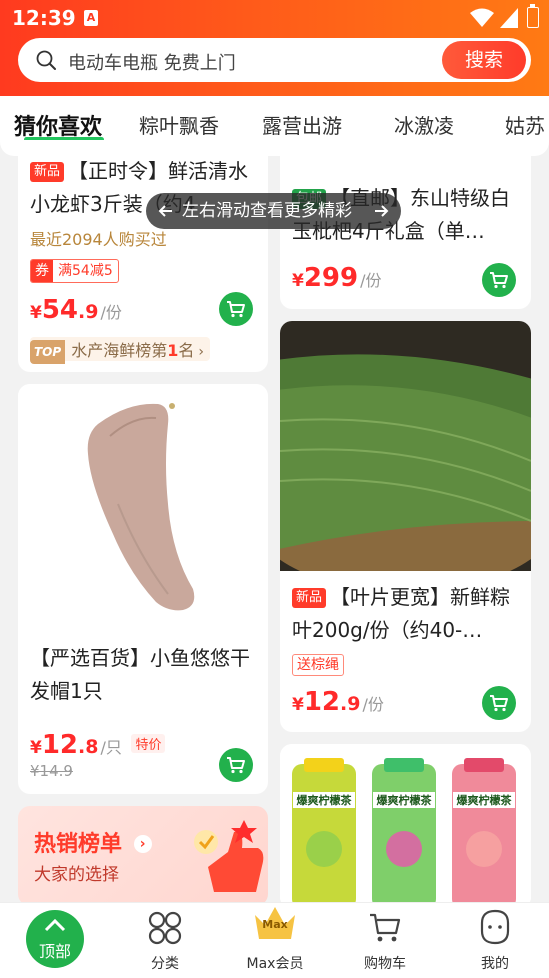  What do you see at coordinates (424, 124) in the screenshot?
I see `tab-ice-cream: 冰激凌` at bounding box center [424, 124].